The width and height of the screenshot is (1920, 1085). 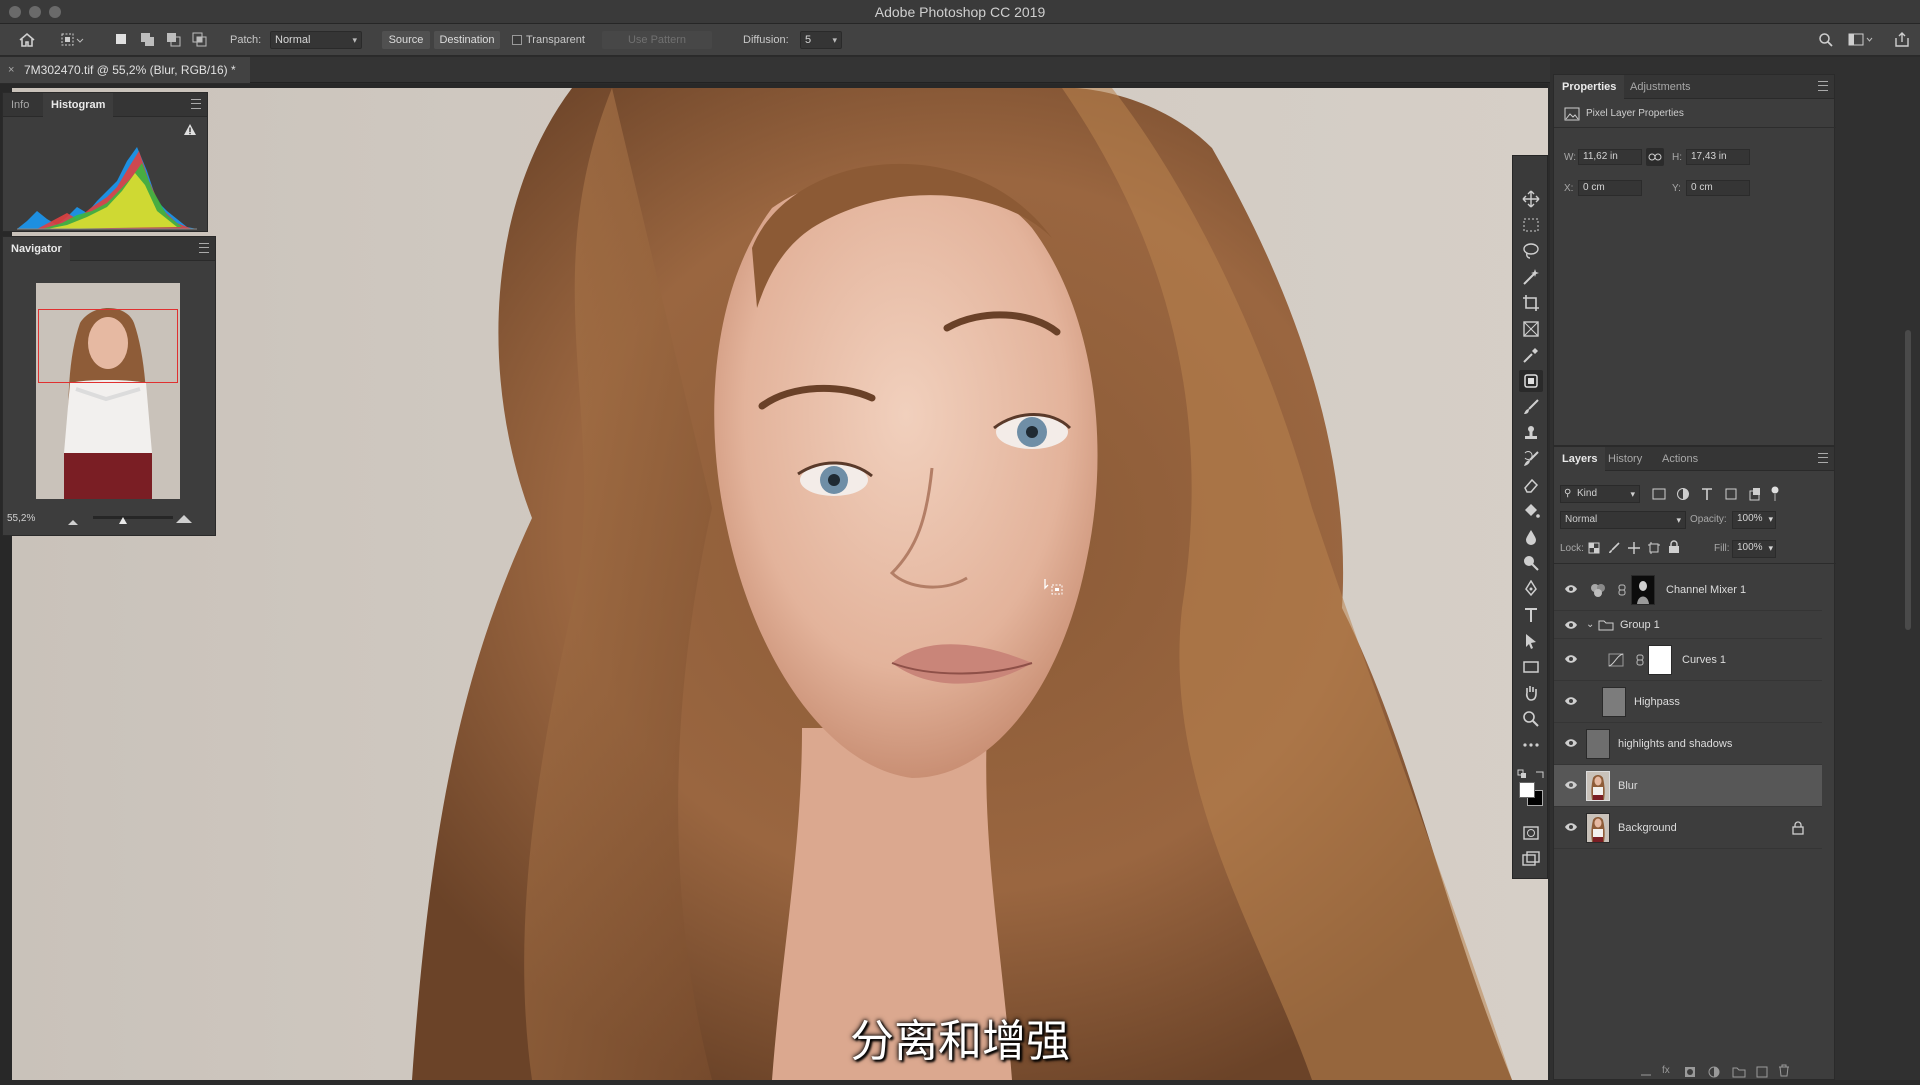 What do you see at coordinates (1826, 40) in the screenshot?
I see `search-icon` at bounding box center [1826, 40].